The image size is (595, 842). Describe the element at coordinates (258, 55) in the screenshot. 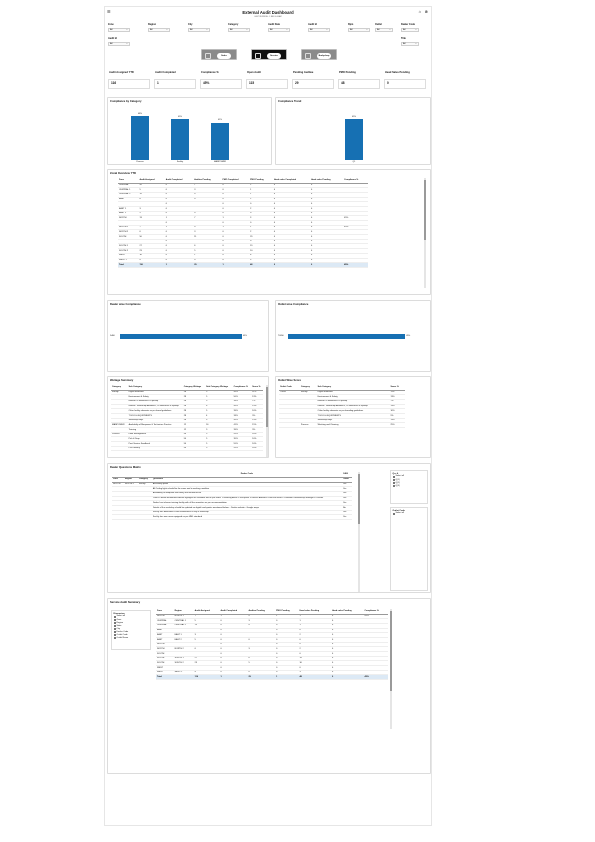

I see `service-icon` at that location.